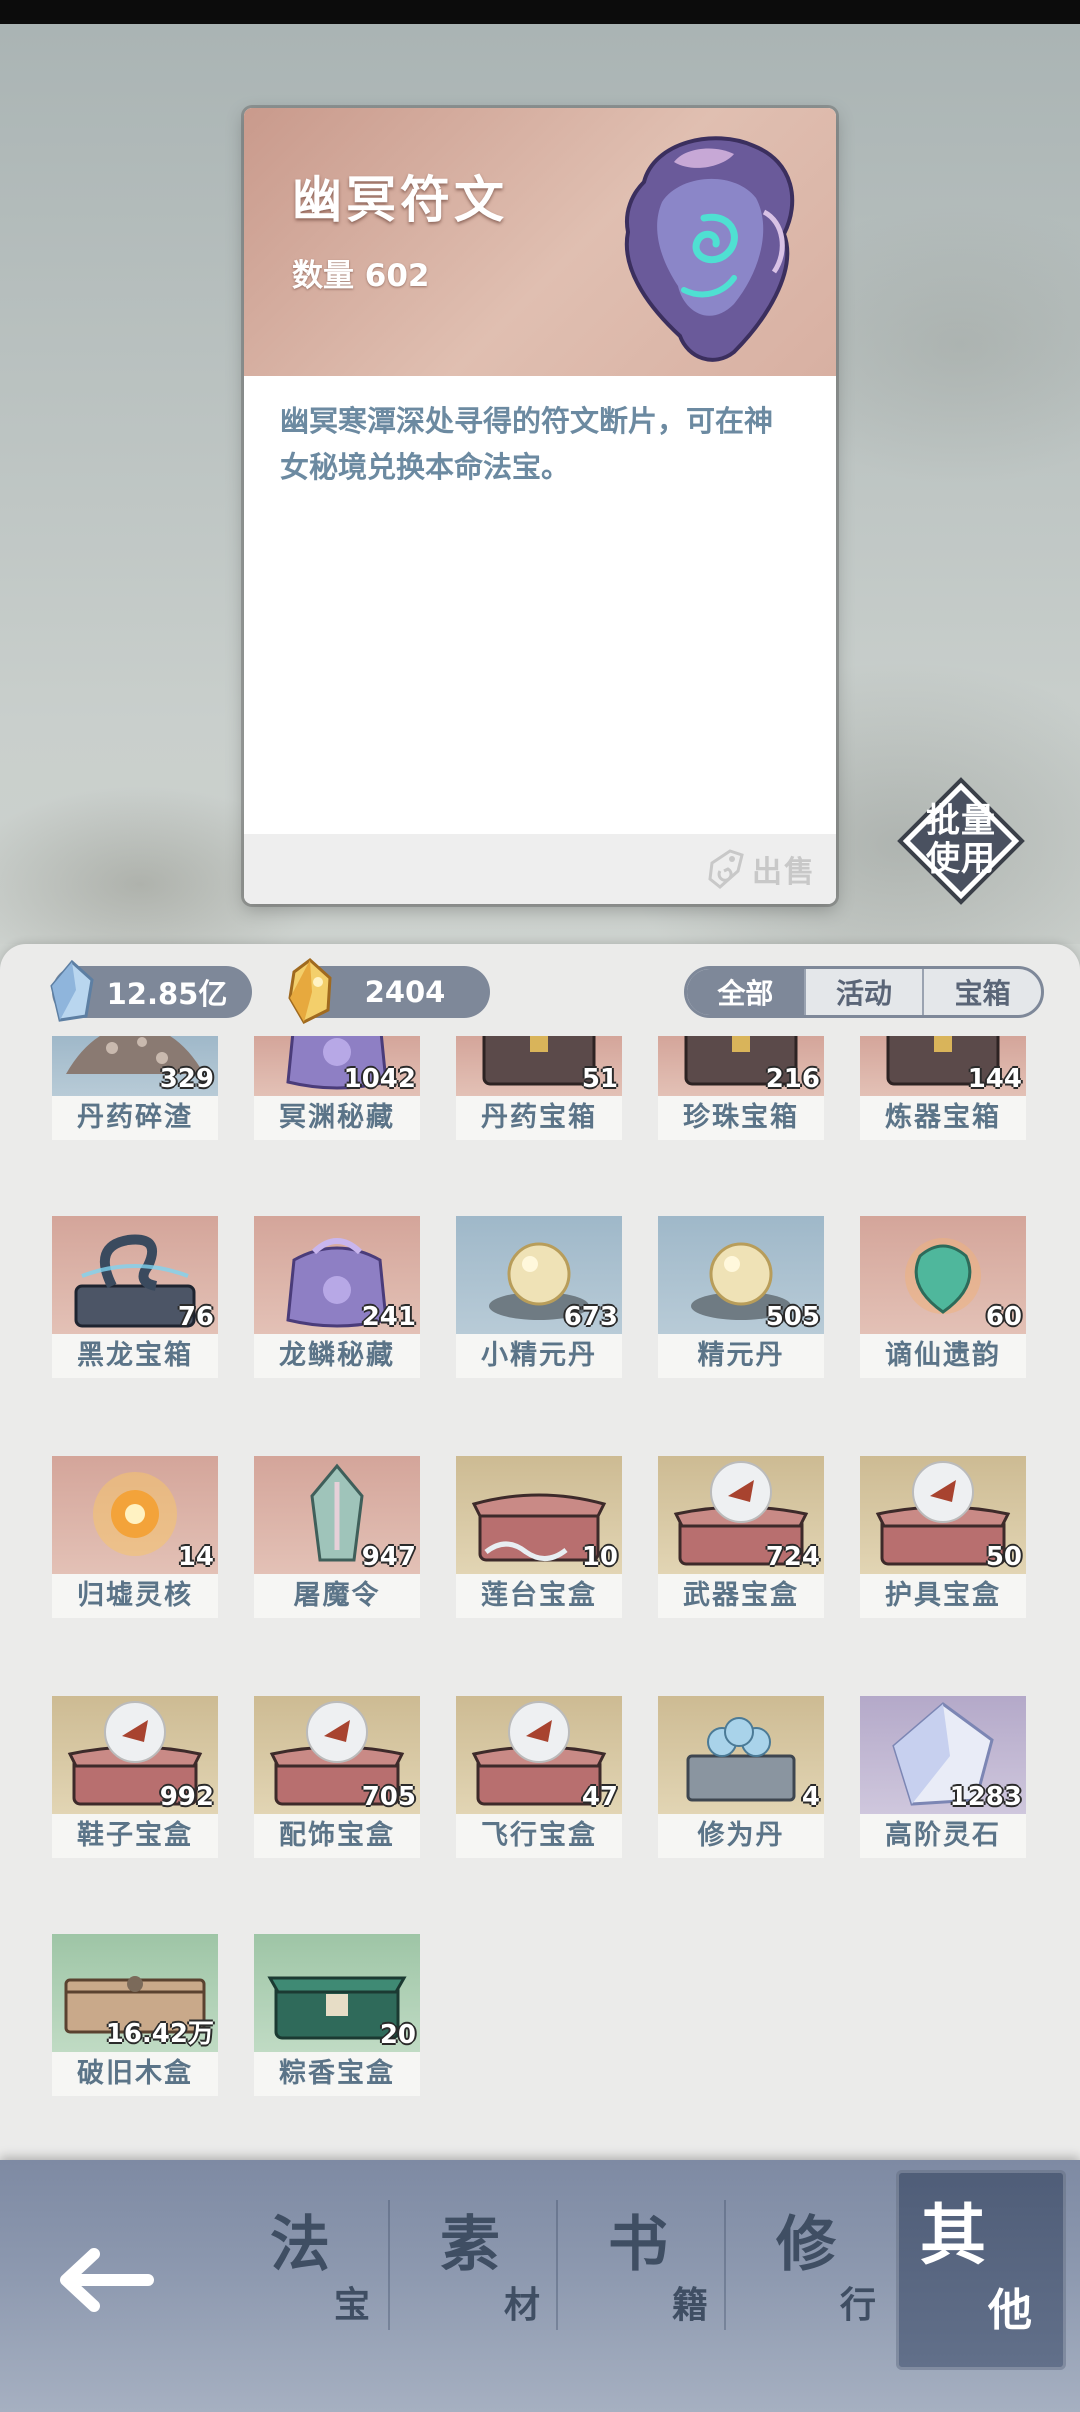 The height and width of the screenshot is (2412, 1080). I want to click on item-icon-frame: 947, so click(337, 1515).